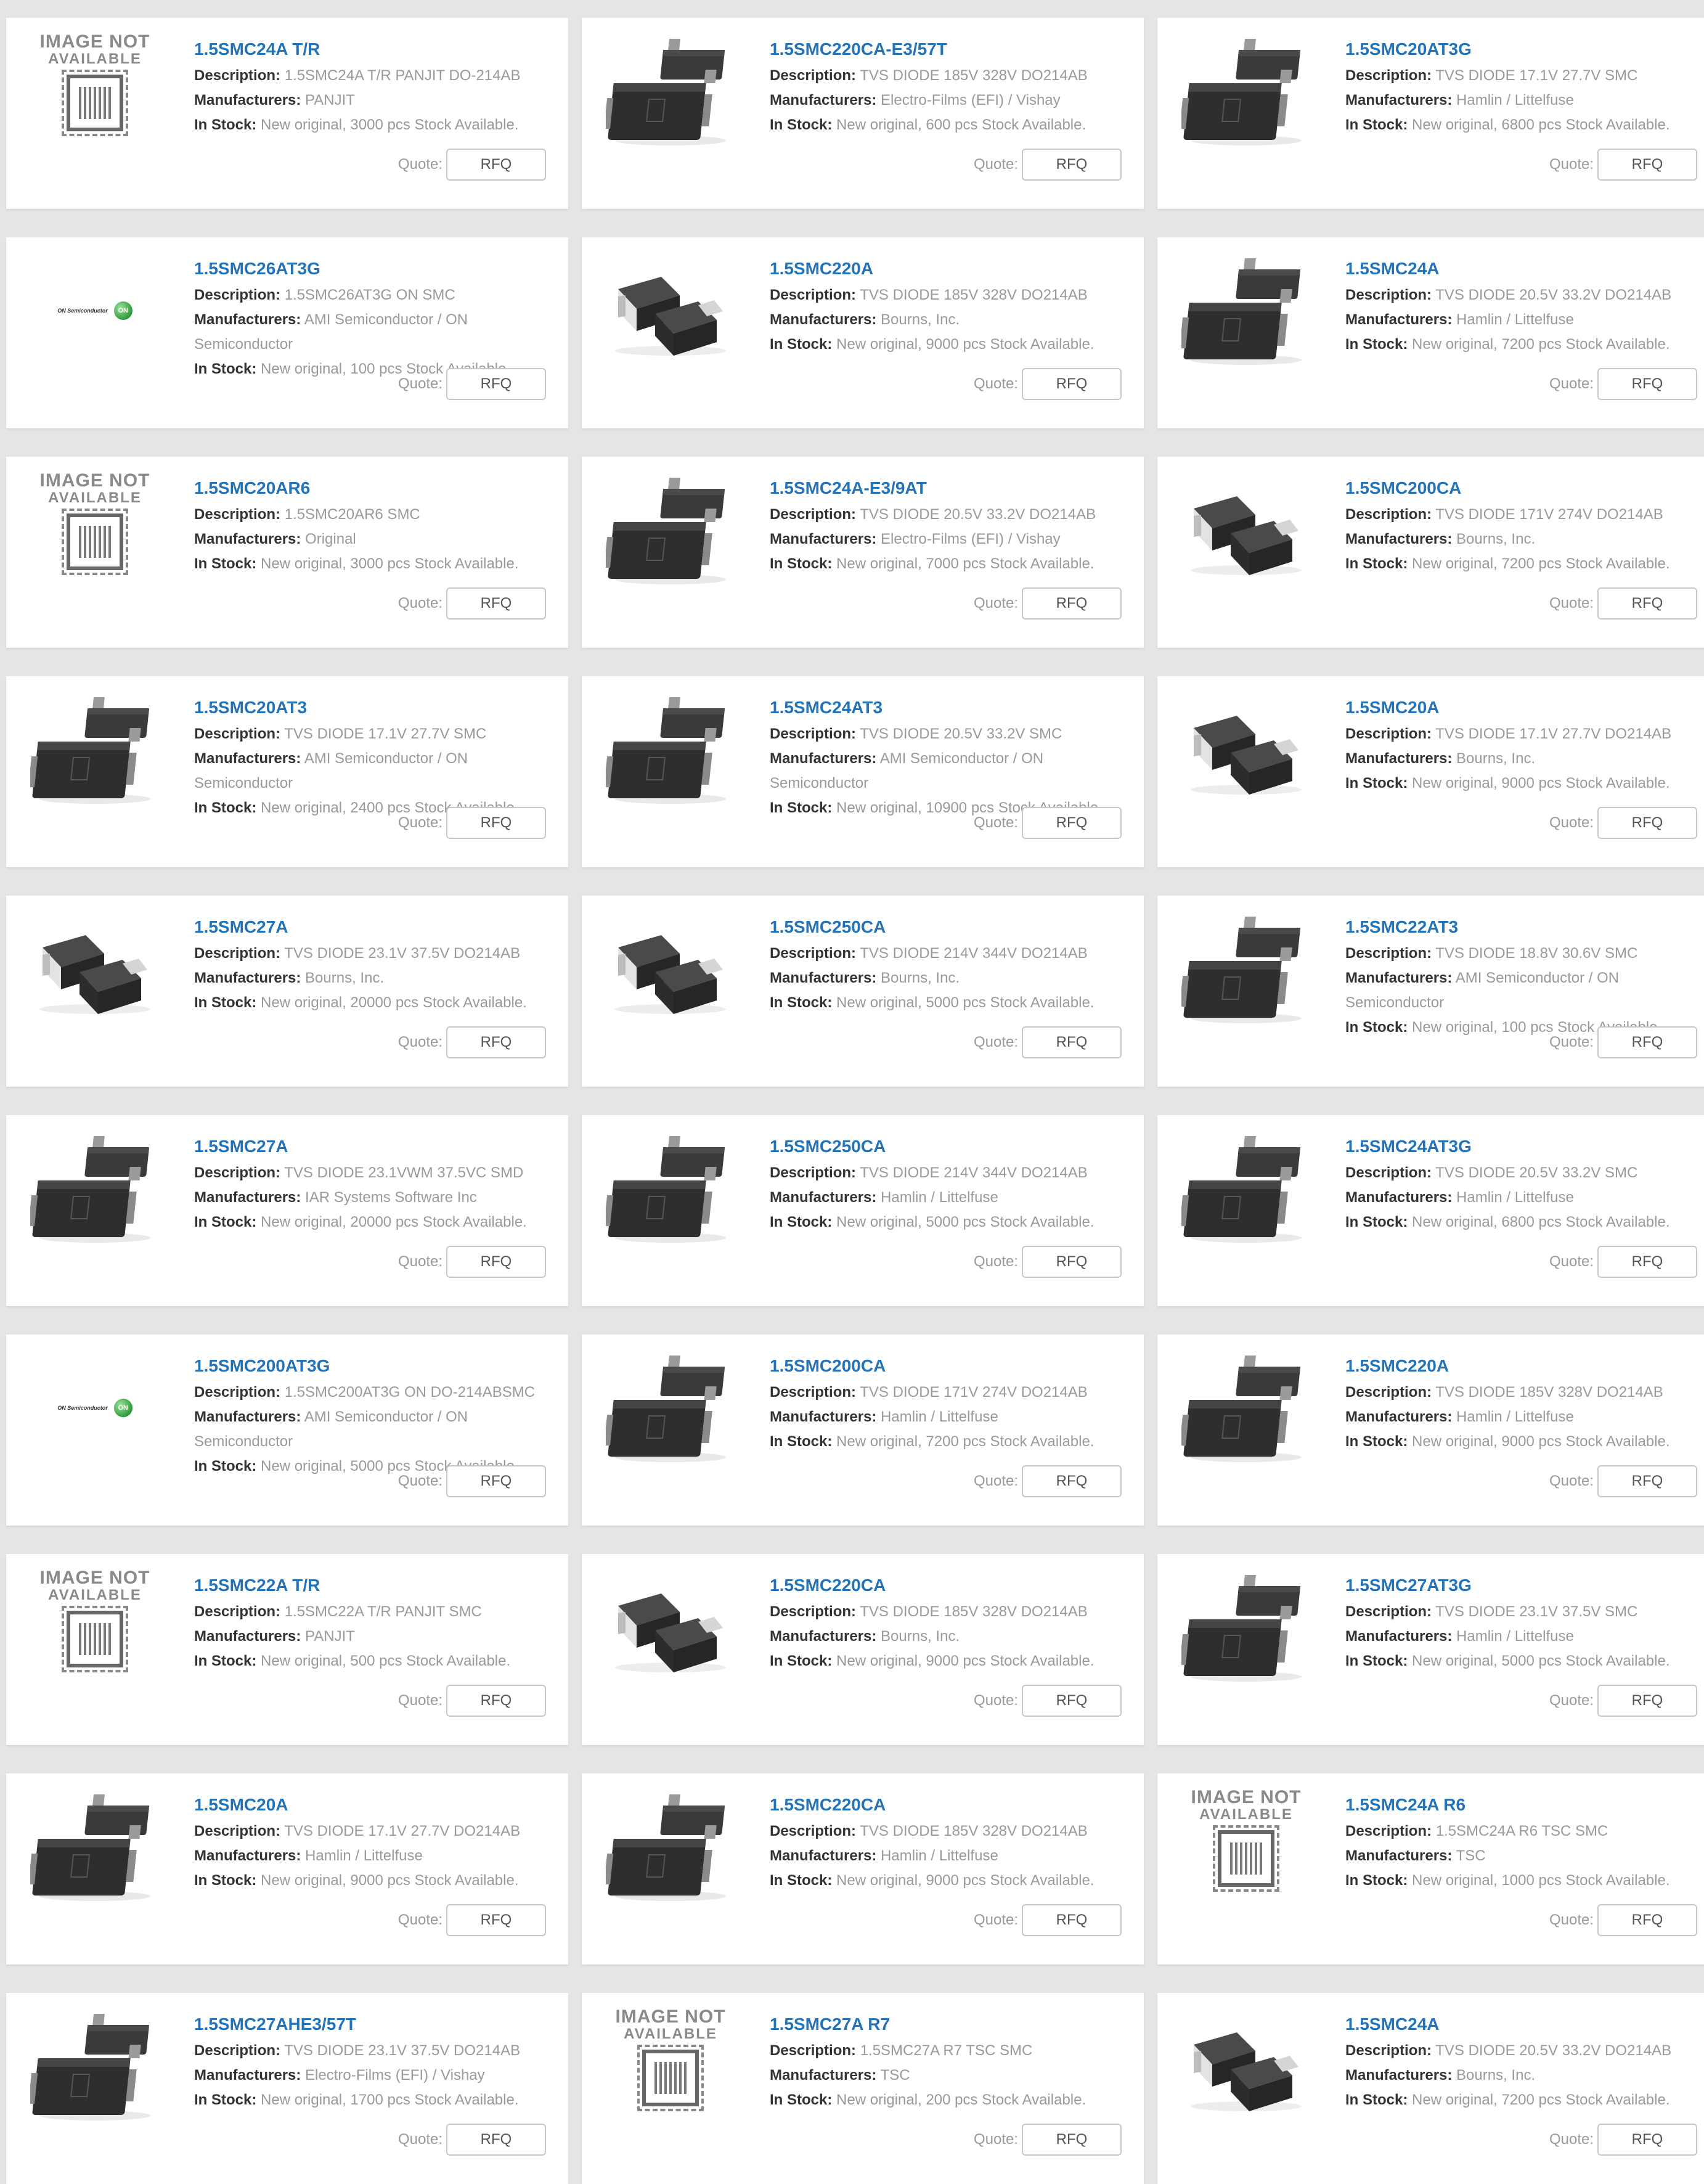 This screenshot has height=2184, width=1704. I want to click on part-number-link: 1.5SMC26AT3G, so click(372, 268).